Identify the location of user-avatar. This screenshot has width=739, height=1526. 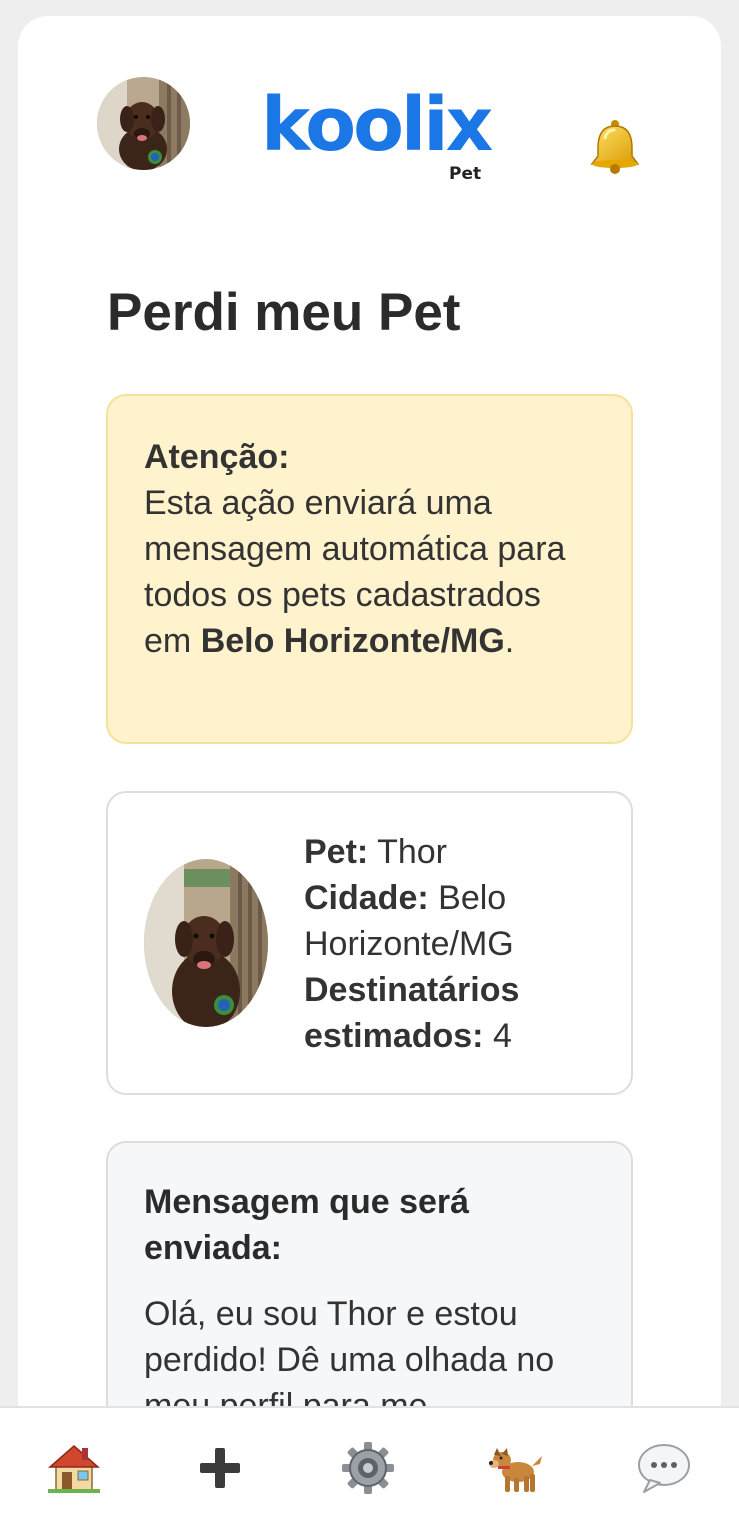
(143, 123).